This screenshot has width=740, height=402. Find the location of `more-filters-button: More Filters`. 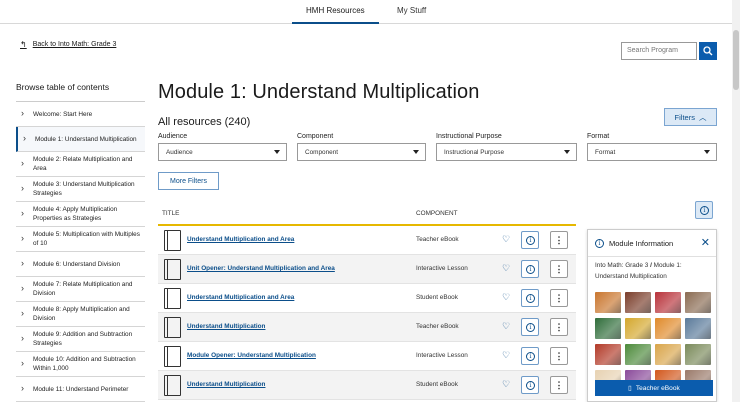

more-filters-button: More Filters is located at coordinates (188, 181).